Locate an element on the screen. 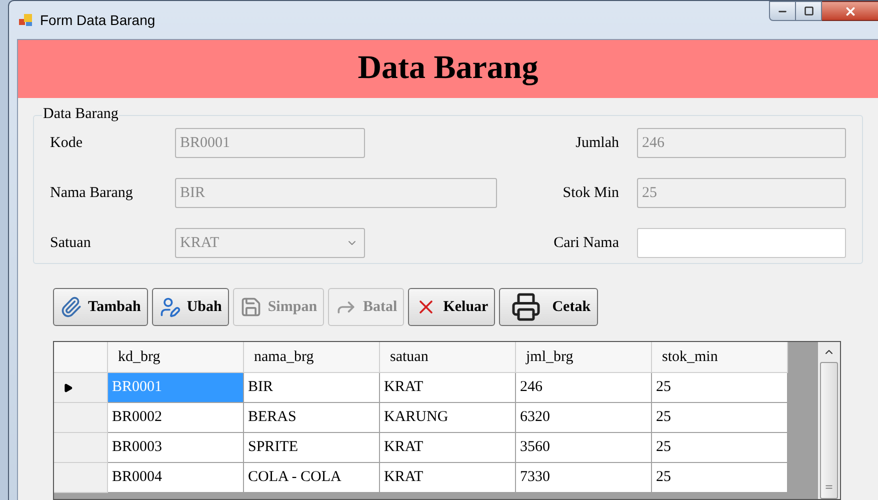  vertical-scrollbar is located at coordinates (829, 420).